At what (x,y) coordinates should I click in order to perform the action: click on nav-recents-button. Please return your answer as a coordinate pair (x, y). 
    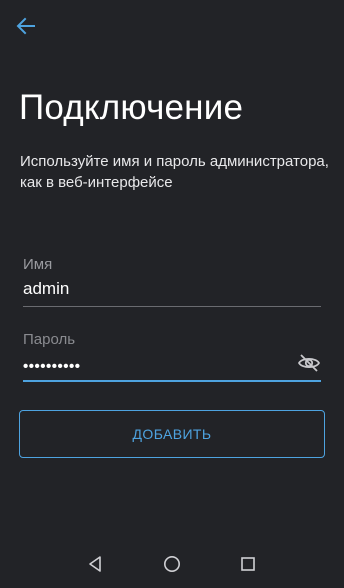
    Looking at the image, I should click on (248, 564).